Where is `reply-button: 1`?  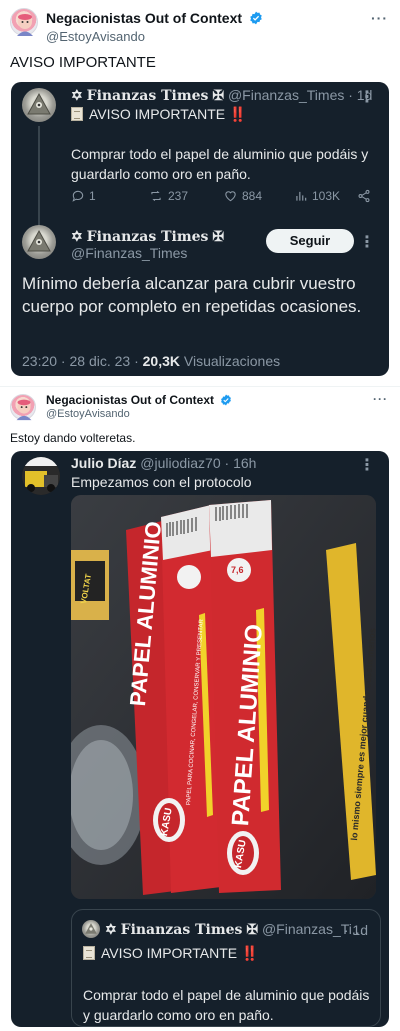 reply-button: 1 is located at coordinates (83, 196).